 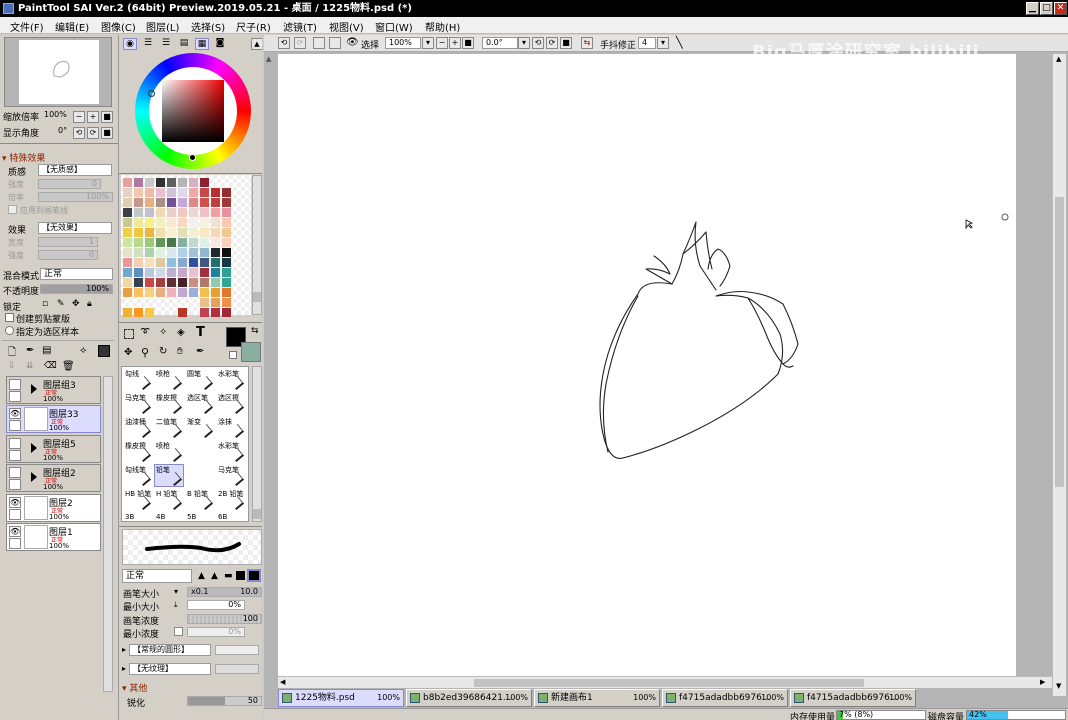 I want to click on panel-divider, so click(x=59, y=145).